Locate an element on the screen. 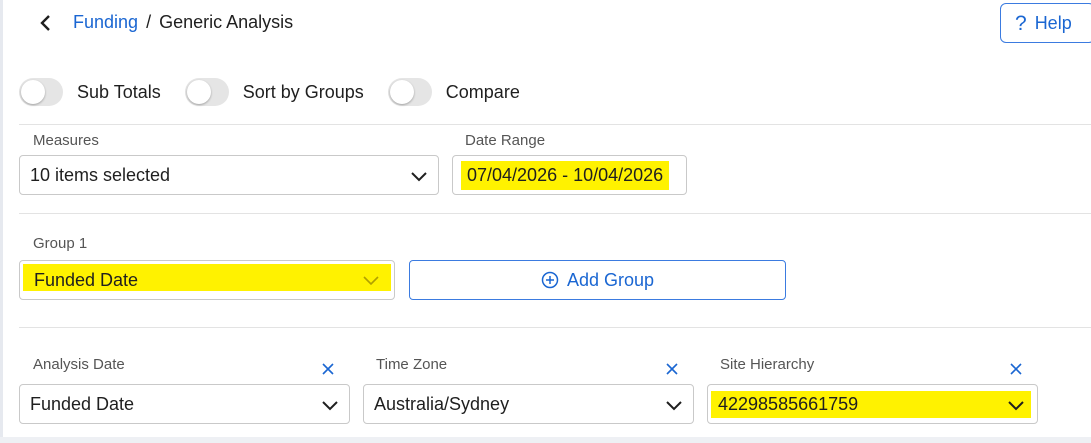 This screenshot has width=1091, height=443. sort-by-groups-toggle is located at coordinates (206, 92).